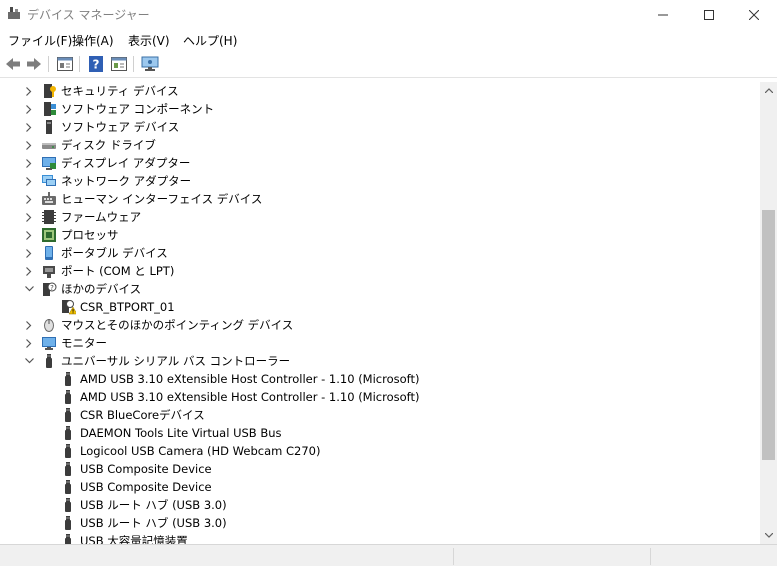  What do you see at coordinates (84, 343) in the screenshot?
I see `tree-item-label: モニター` at bounding box center [84, 343].